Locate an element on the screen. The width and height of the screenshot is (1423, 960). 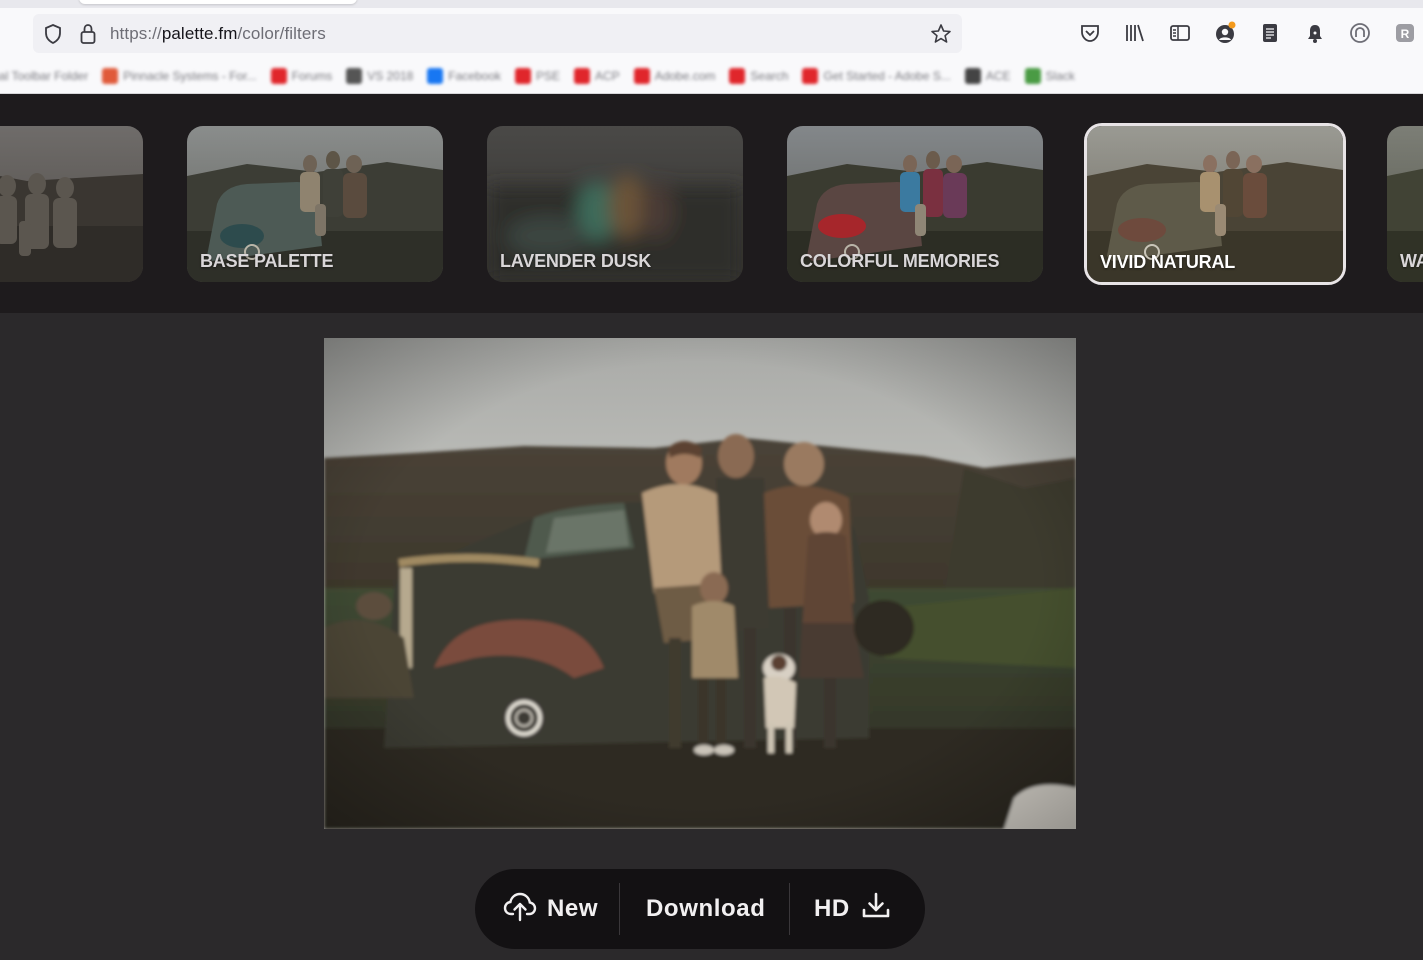
extension-icon is located at coordinates (1360, 33).